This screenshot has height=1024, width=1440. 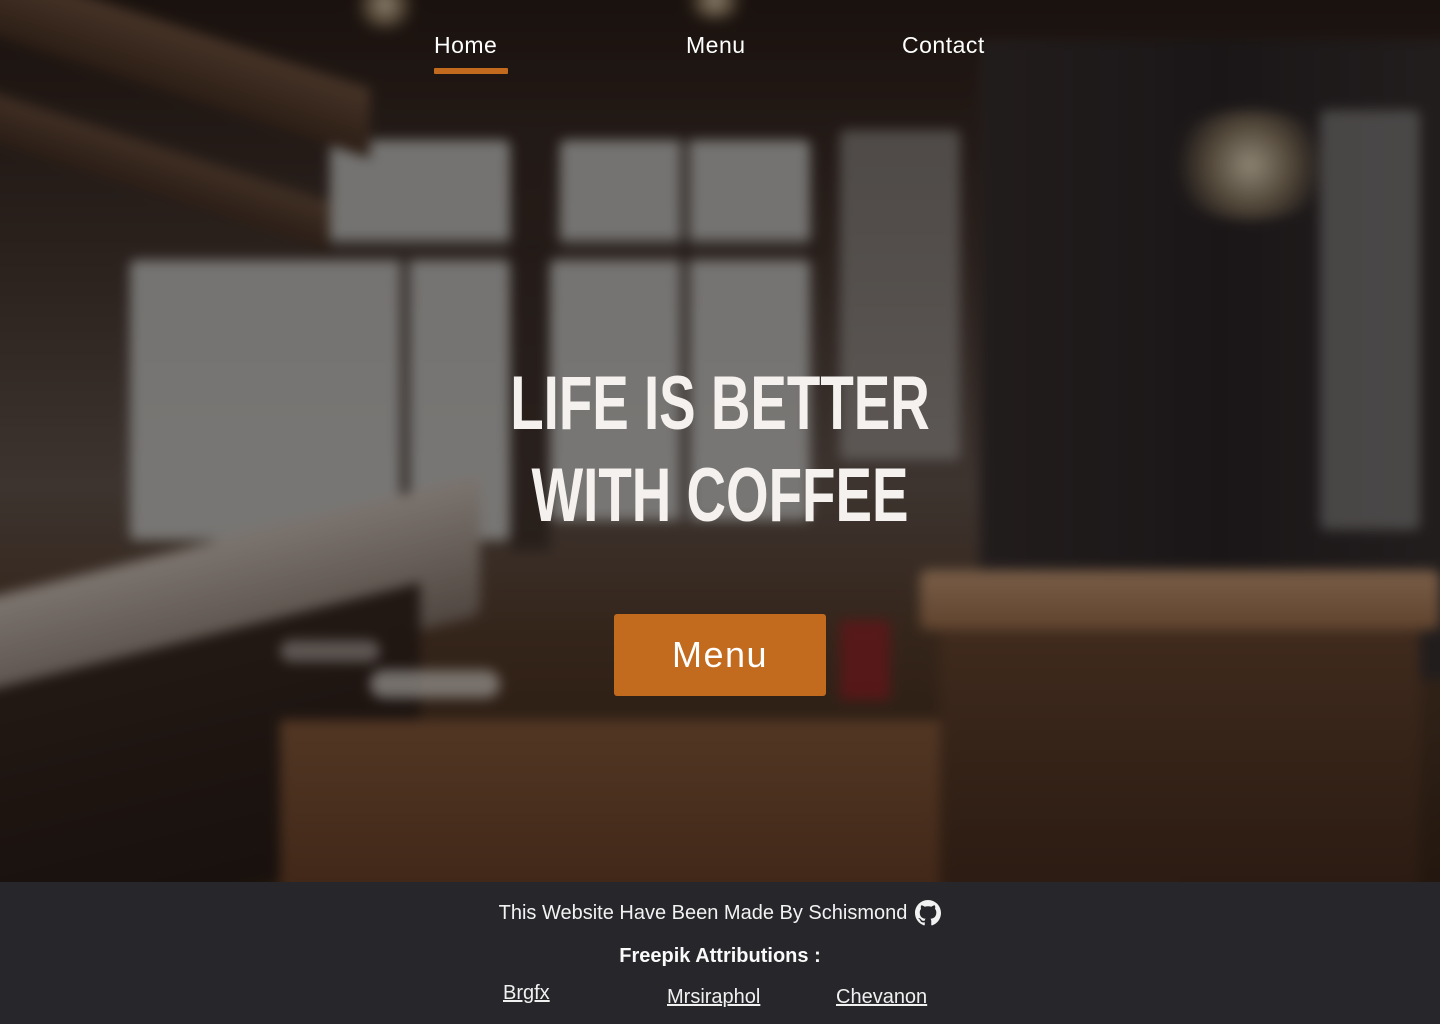 I want to click on nav-link-menu: Menu, so click(x=716, y=45).